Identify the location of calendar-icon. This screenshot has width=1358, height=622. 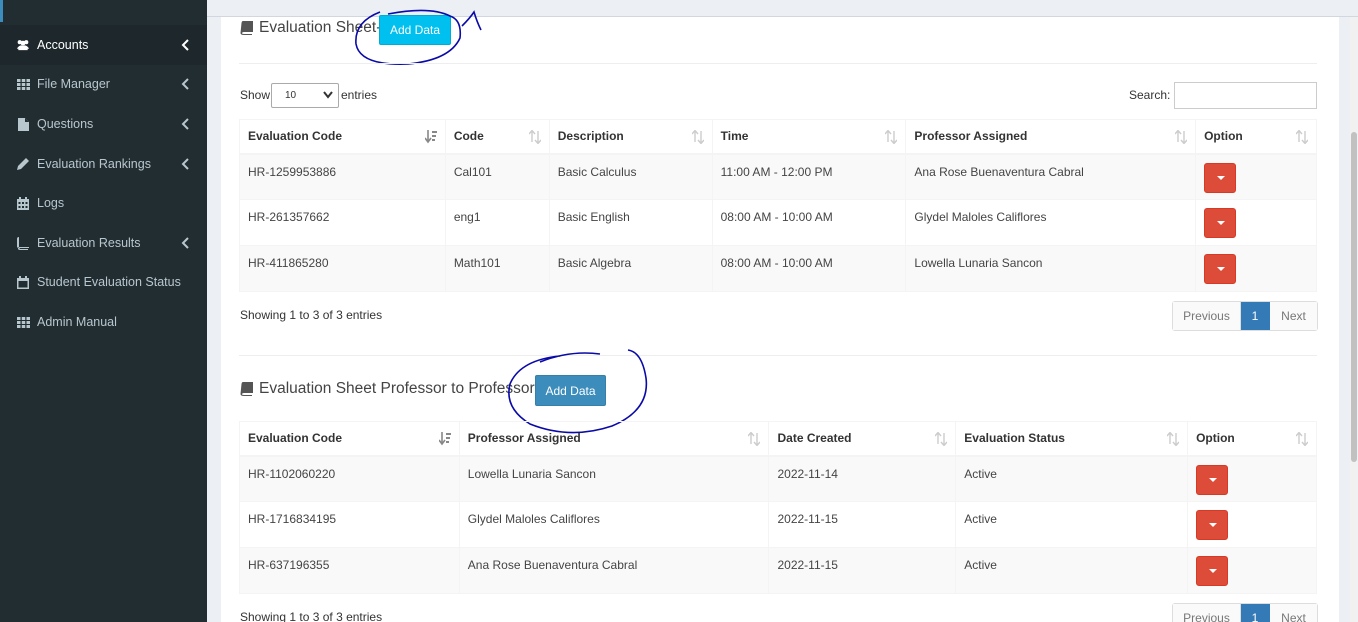
(23, 282).